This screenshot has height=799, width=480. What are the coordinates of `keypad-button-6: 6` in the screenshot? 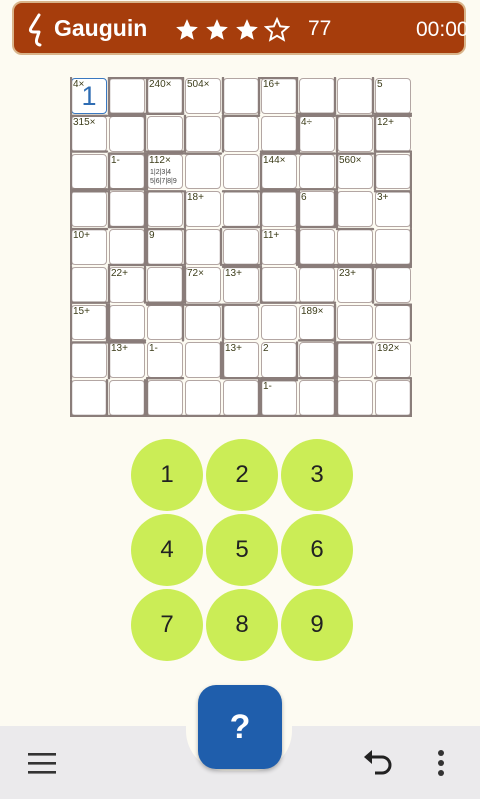 It's located at (317, 550).